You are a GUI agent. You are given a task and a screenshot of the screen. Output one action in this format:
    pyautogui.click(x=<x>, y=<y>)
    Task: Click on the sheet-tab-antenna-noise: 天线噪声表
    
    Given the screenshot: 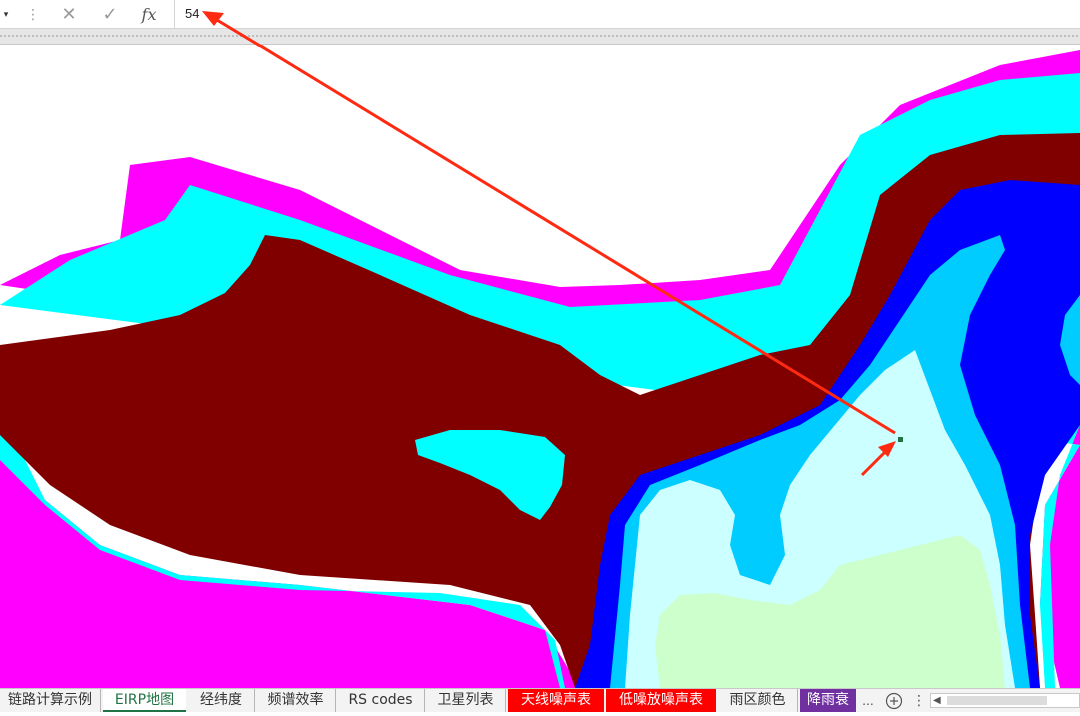 What is the action you would take?
    pyautogui.click(x=556, y=700)
    